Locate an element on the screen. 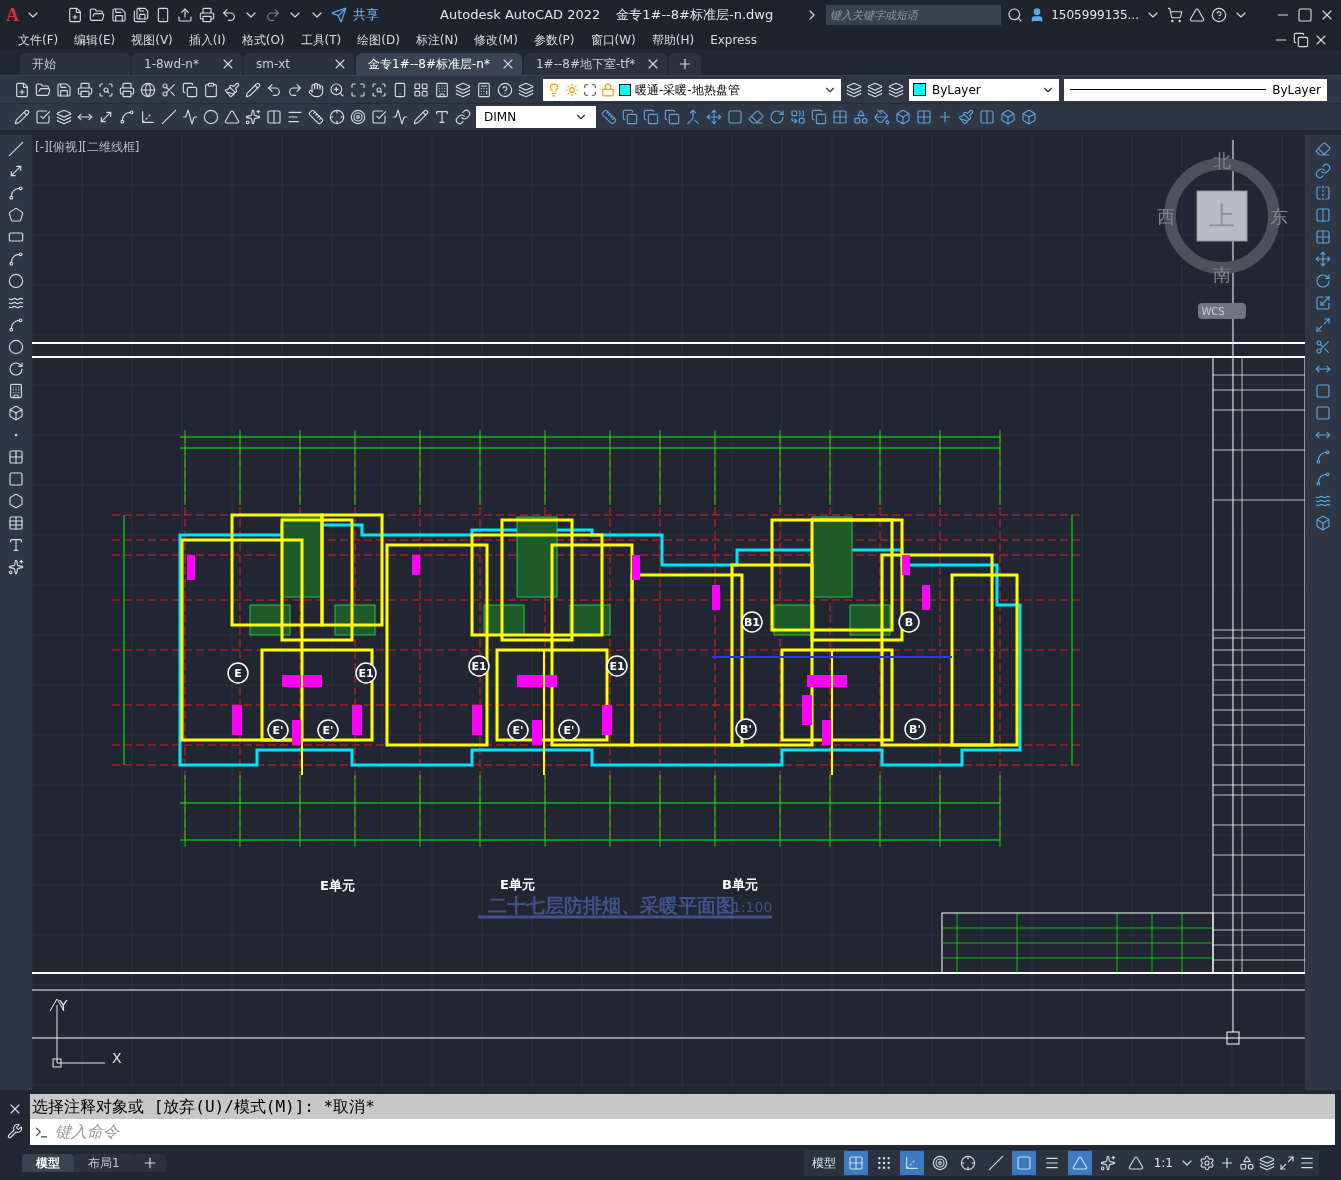 The height and width of the screenshot is (1180, 1341). command-history: 选择注释对象或 [放弃(U)/模式(M)]: *取消* is located at coordinates (682, 1106).